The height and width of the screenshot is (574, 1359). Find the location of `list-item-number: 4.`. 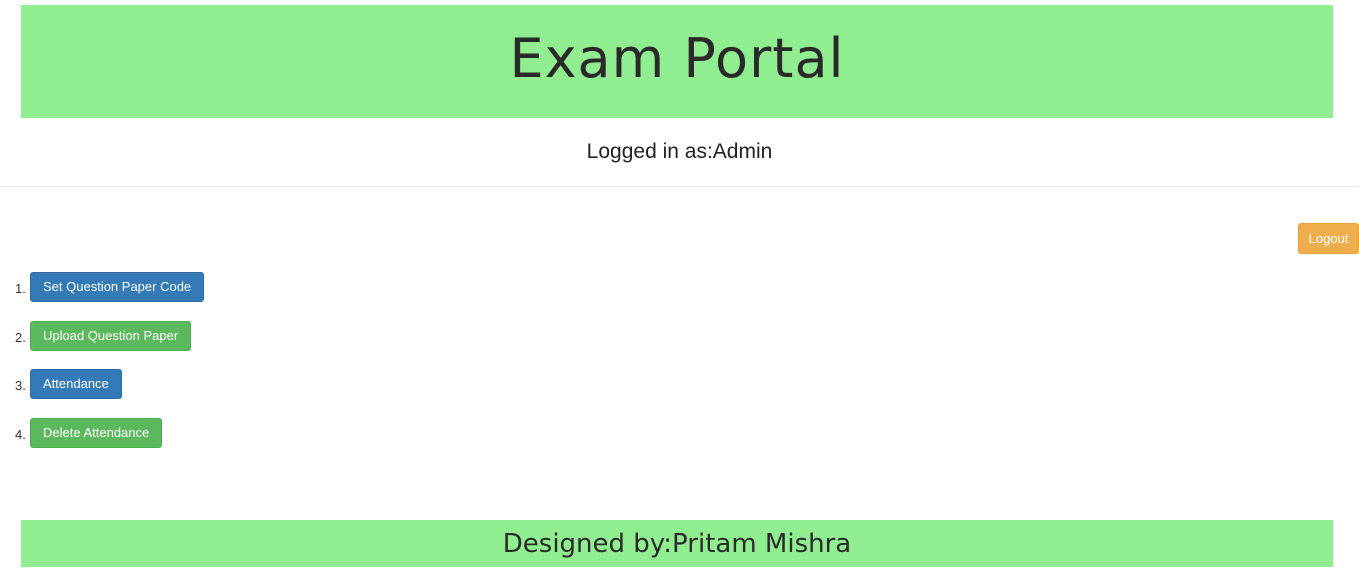

list-item-number: 4. is located at coordinates (20, 434).